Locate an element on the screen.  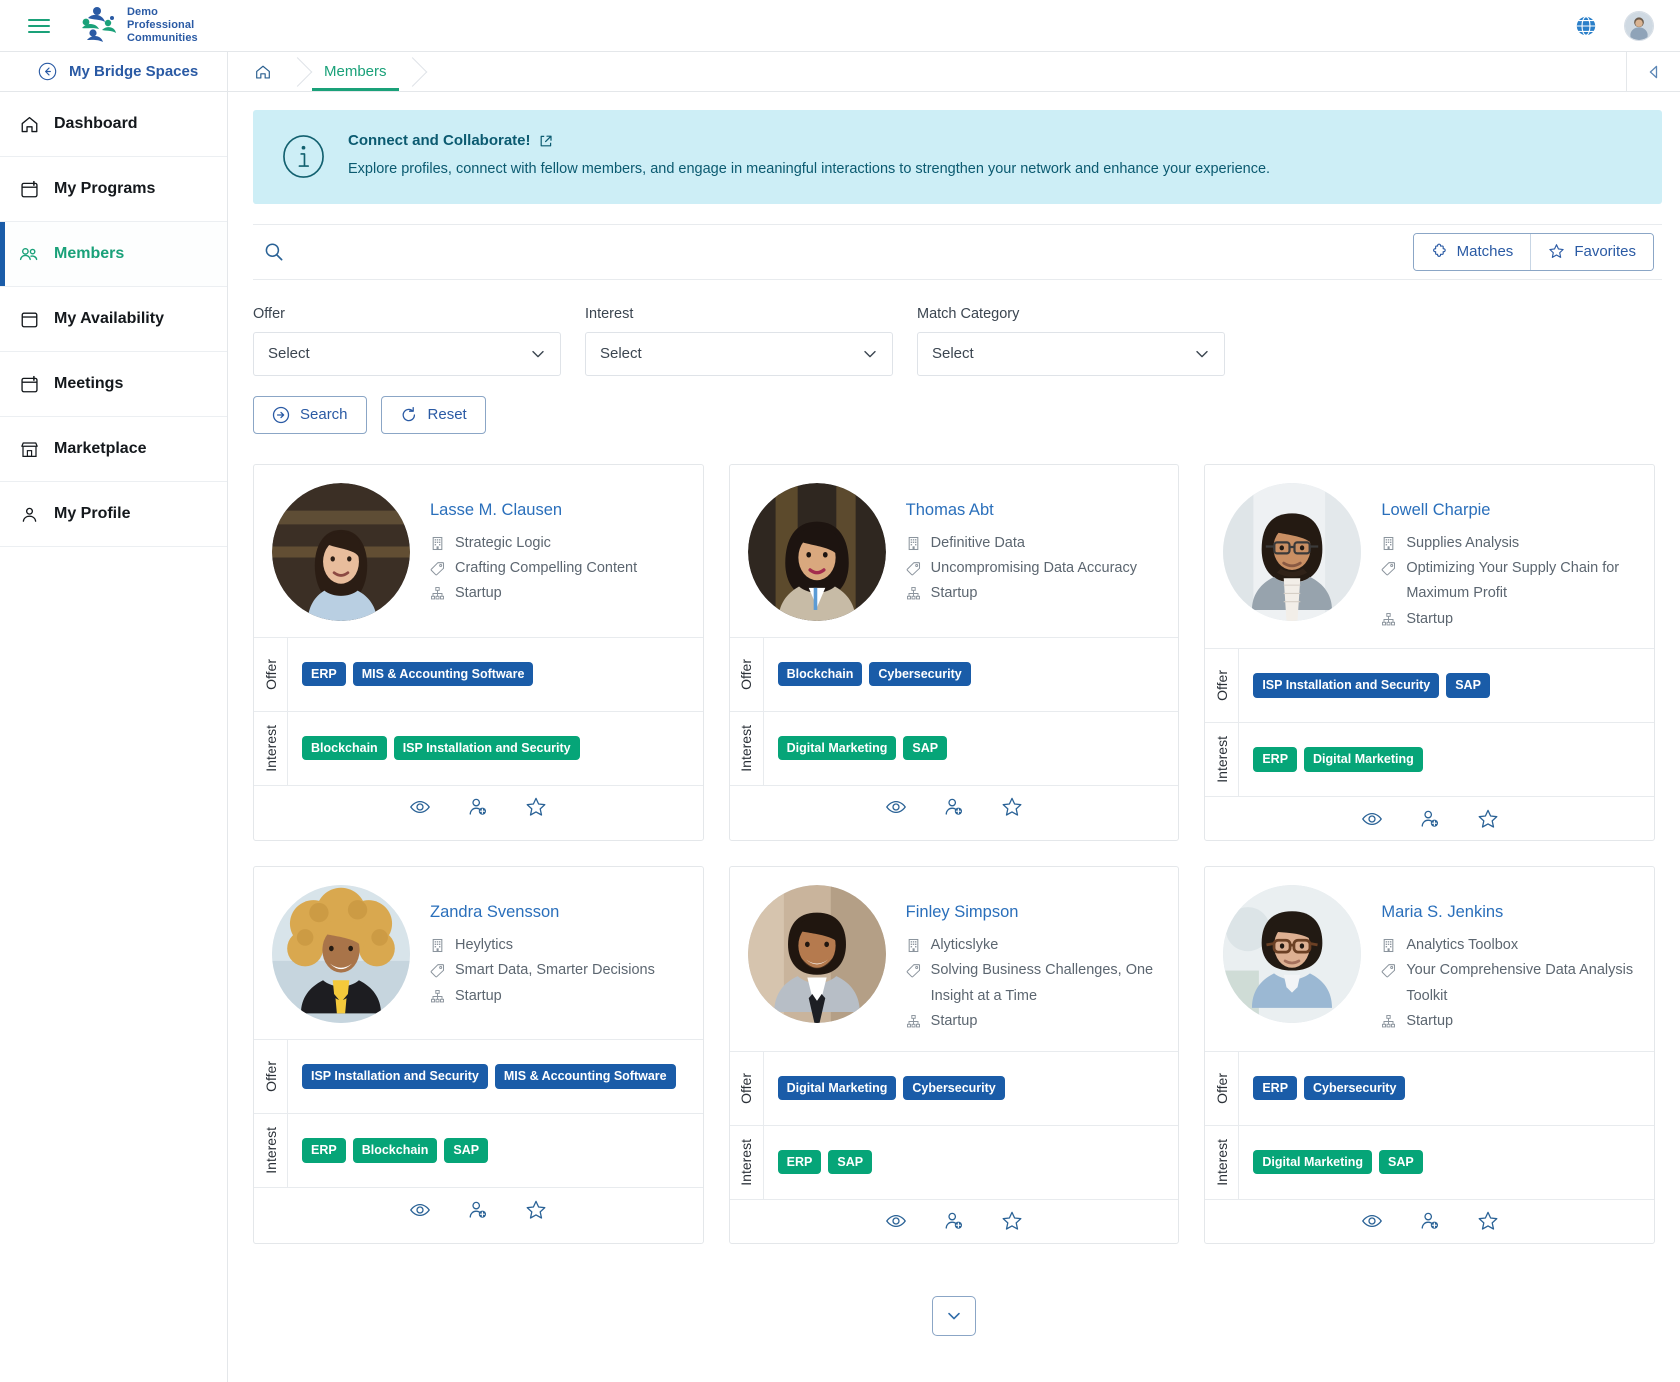
sidebar-item-marketplace: Marketplace is located at coordinates (113, 449).